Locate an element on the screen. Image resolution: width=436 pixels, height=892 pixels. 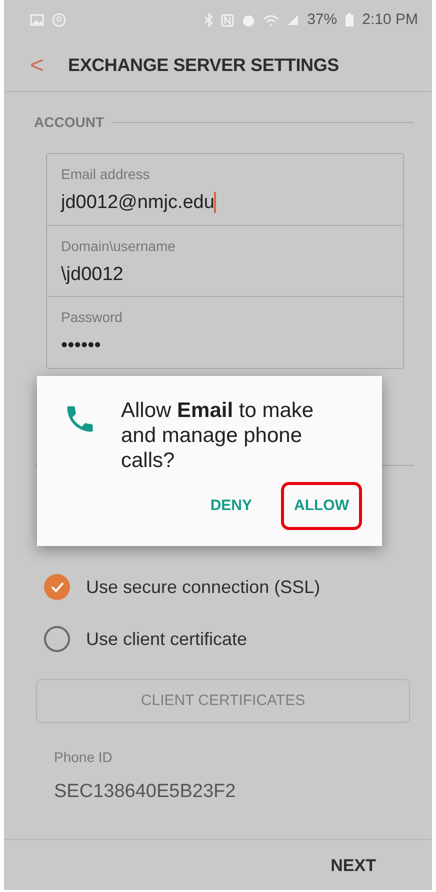
nfc-icon is located at coordinates (227, 20).